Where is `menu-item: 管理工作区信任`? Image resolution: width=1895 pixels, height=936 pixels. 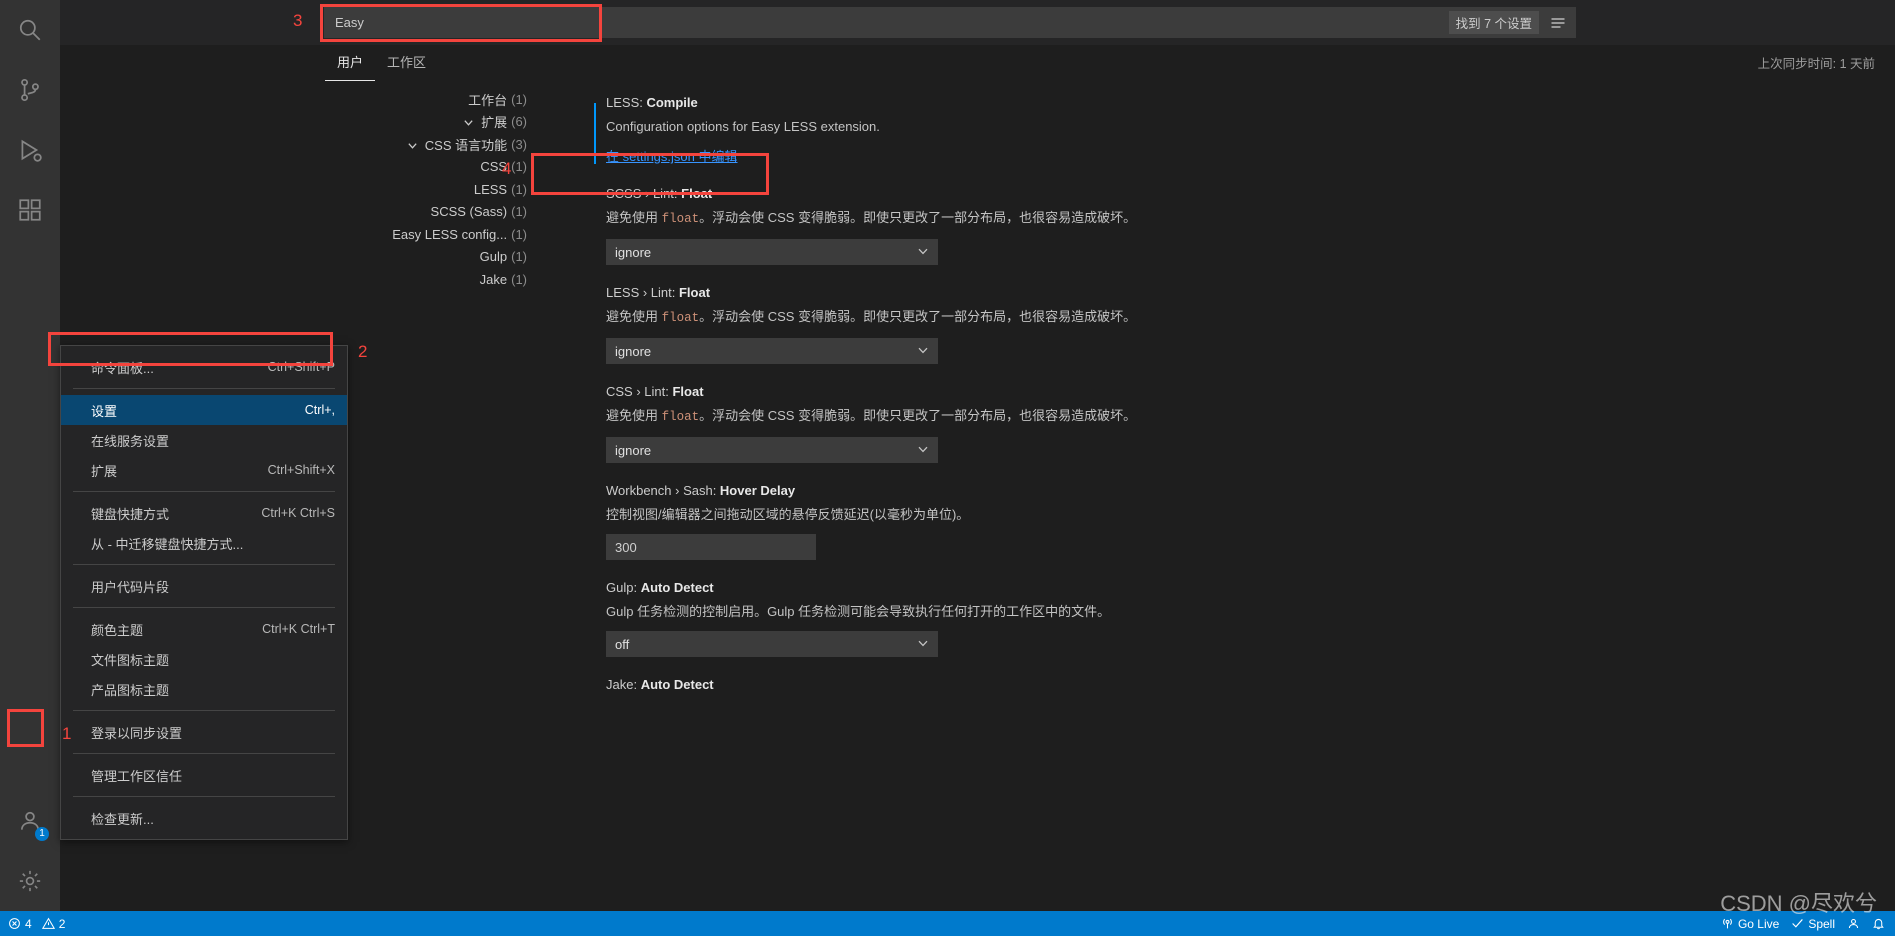 menu-item: 管理工作区信任 is located at coordinates (204, 775).